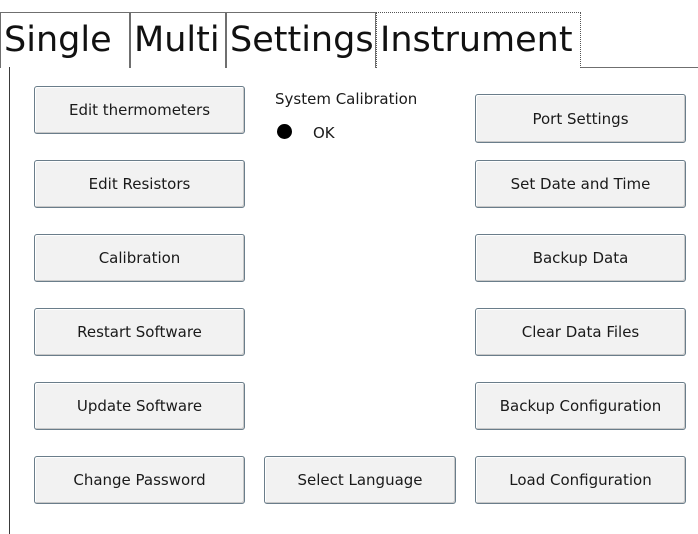 The height and width of the screenshot is (534, 698). Describe the element at coordinates (580, 406) in the screenshot. I see `backup-configuration-button: Backup Configuration` at that location.